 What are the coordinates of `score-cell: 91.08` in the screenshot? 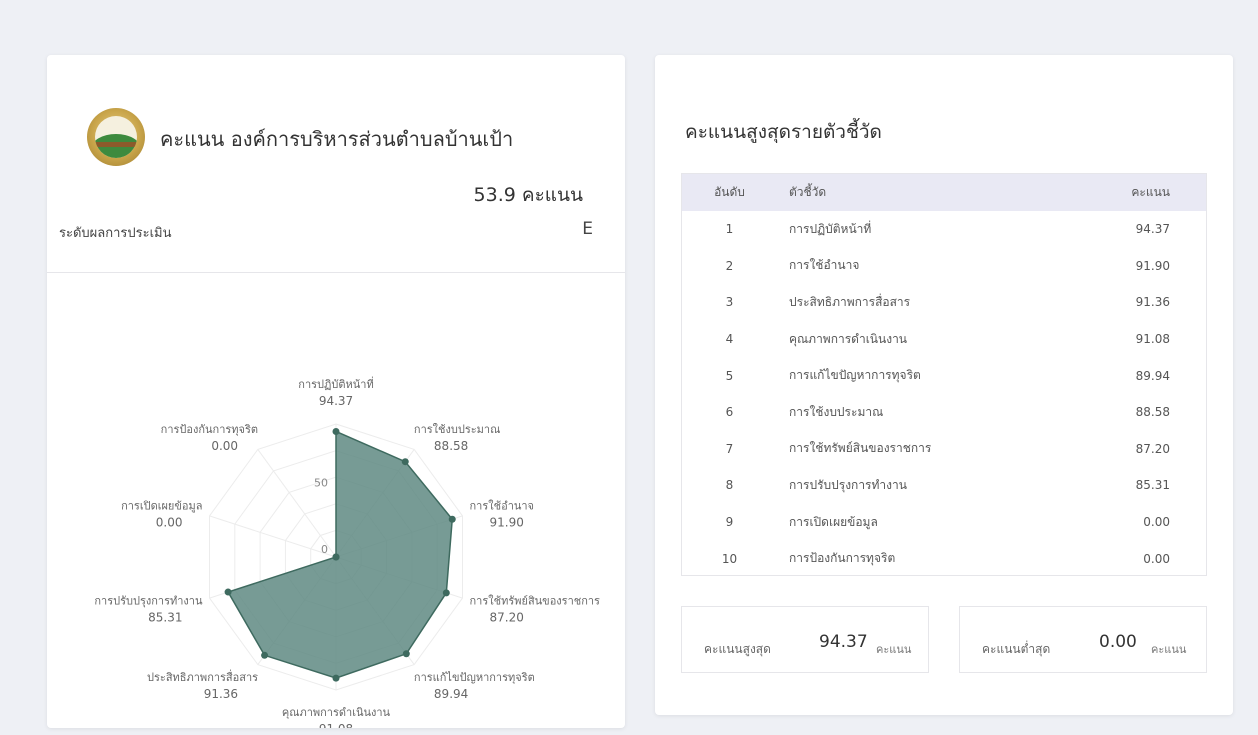 It's located at (1152, 339).